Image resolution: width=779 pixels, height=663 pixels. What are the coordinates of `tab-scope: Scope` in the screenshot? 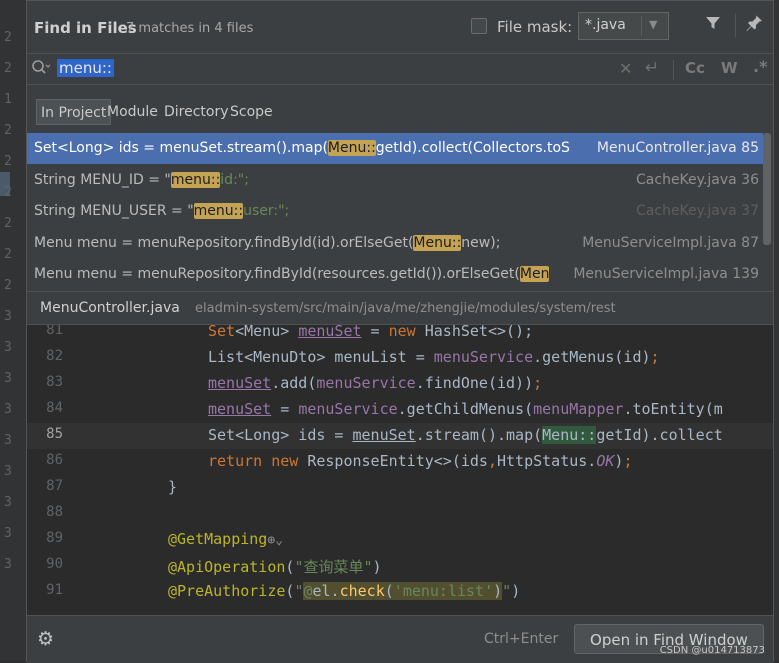 It's located at (251, 112).